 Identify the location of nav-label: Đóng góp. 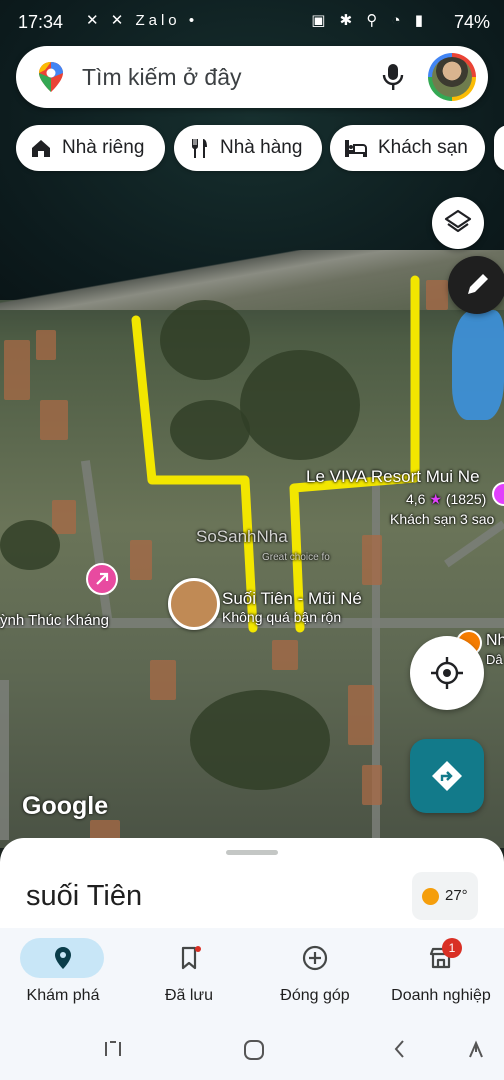
(315, 995).